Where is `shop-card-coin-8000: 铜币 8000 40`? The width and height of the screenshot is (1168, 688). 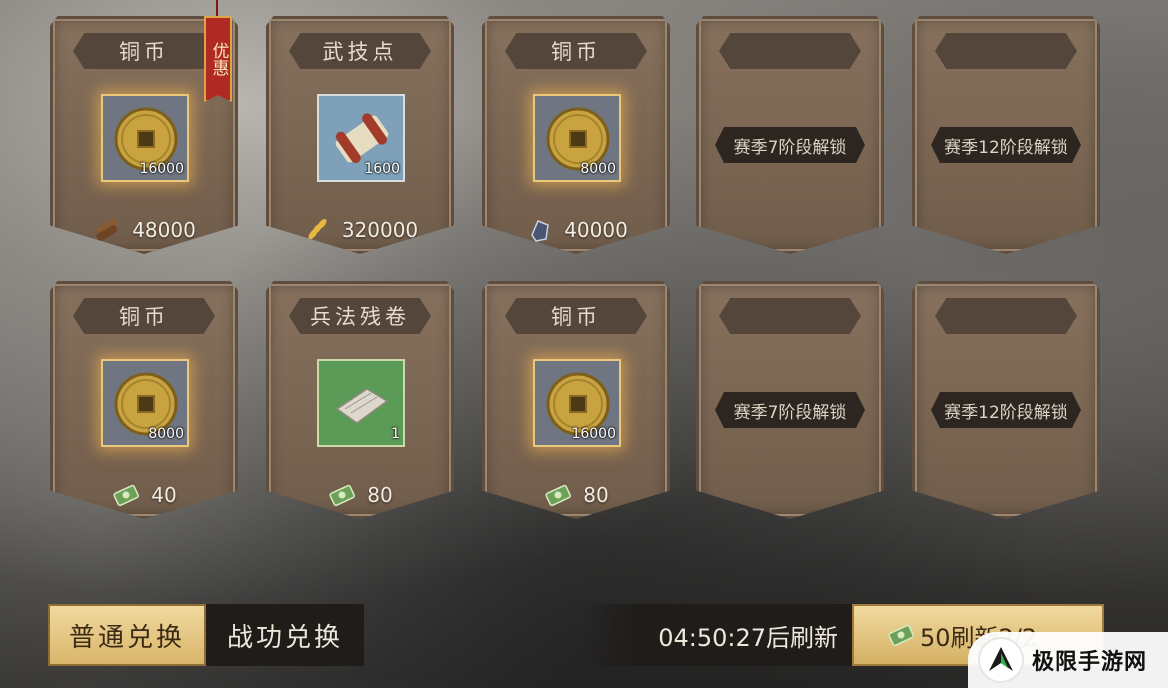 shop-card-coin-8000: 铜币 8000 40 is located at coordinates (144, 400).